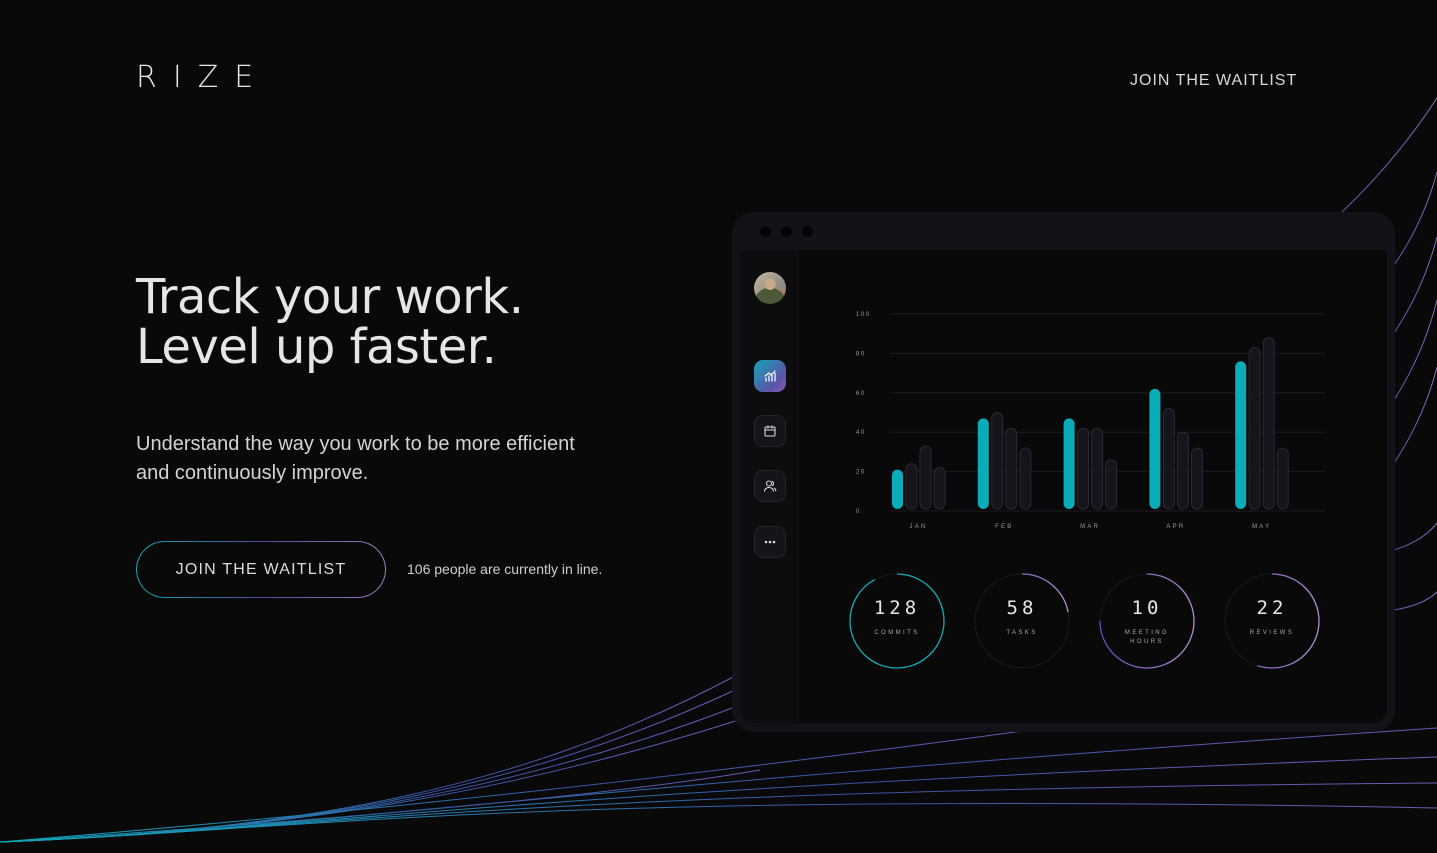 The width and height of the screenshot is (1437, 853). I want to click on progress-ring-reviews, so click(1272, 621).